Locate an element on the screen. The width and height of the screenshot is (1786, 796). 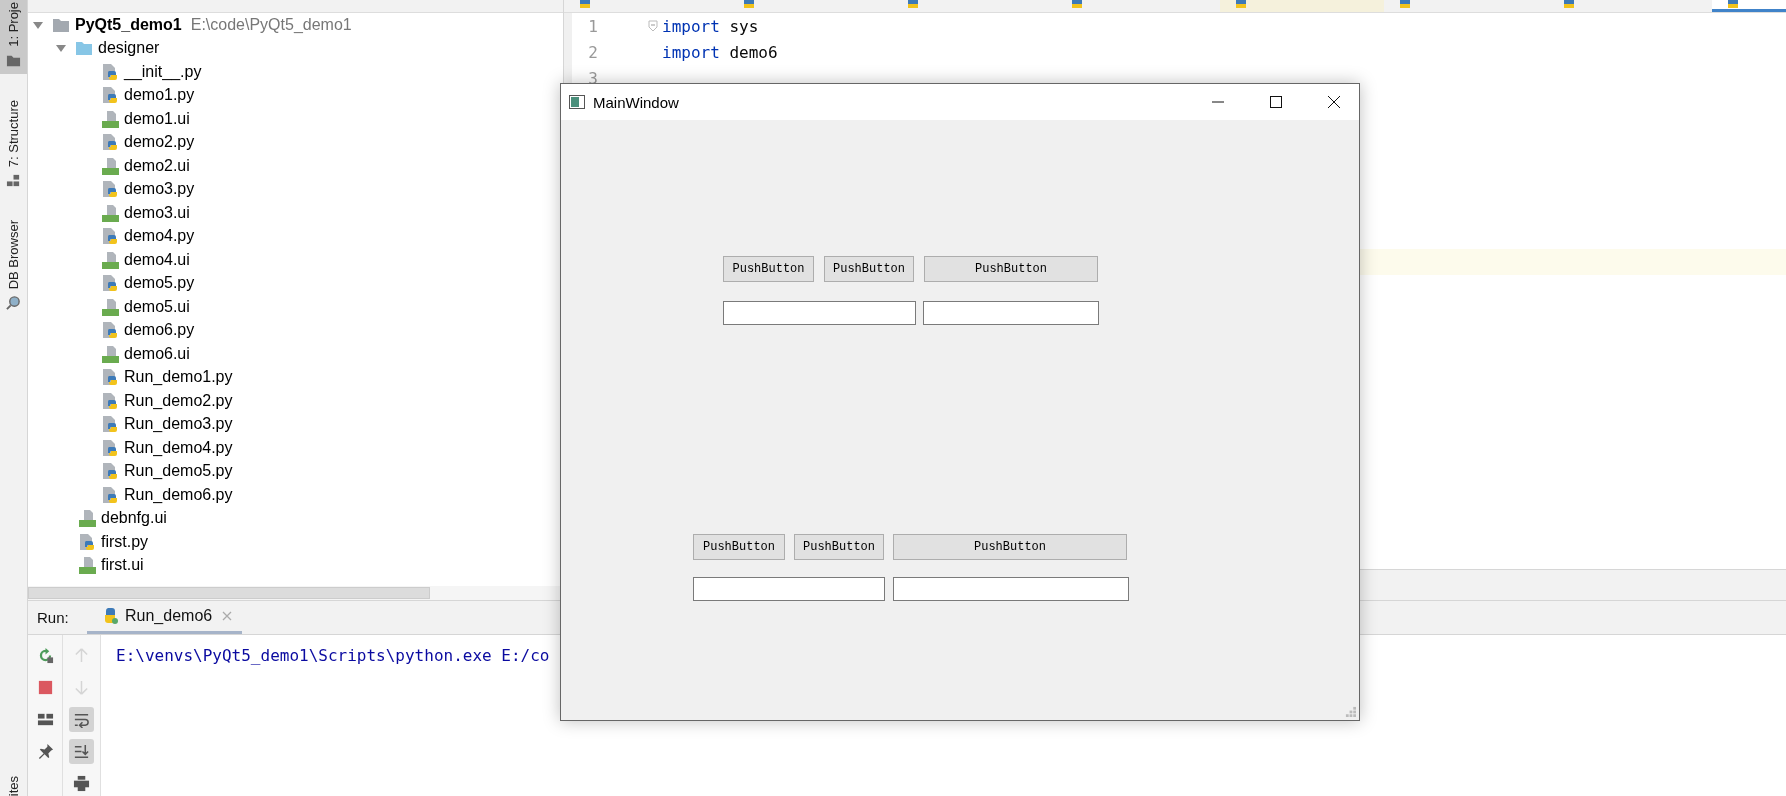
console-output: E:\venvs\PyQt5_demo1\Scripts\python.exe E:/co is located at coordinates (333, 655).